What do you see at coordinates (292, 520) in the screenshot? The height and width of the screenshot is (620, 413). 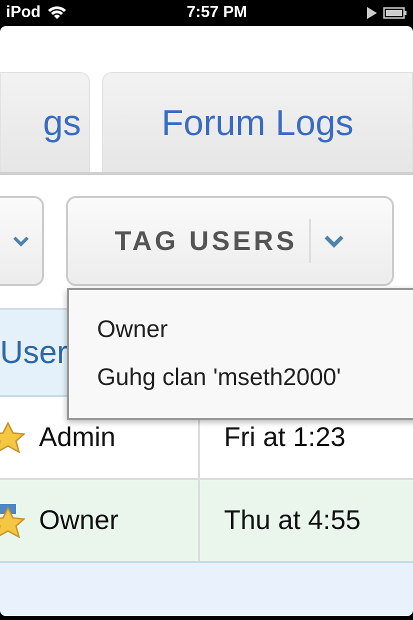 I see `time-cell: Thu at 4:55` at bounding box center [292, 520].